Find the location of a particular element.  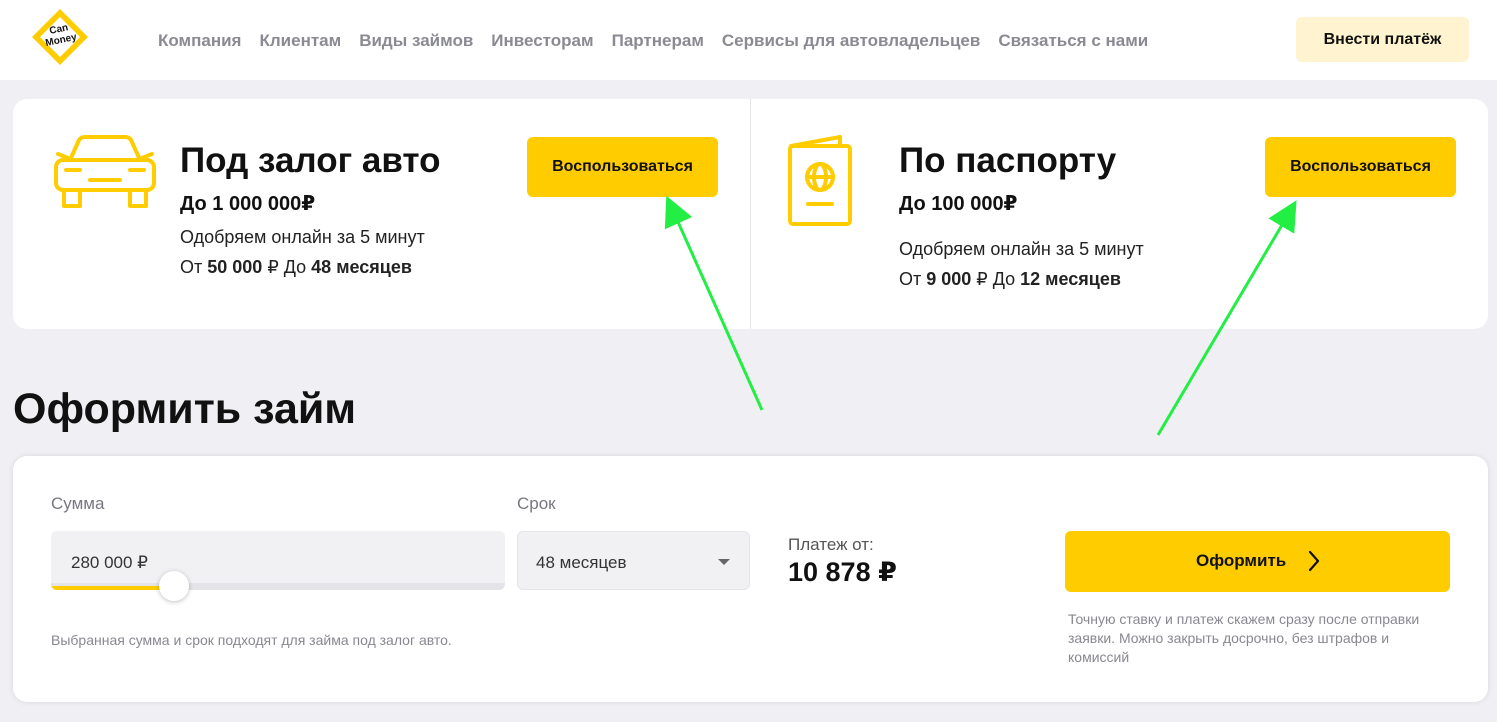

card-terms-car: От 50 000 ₽ До 48 месяцев is located at coordinates (296, 267).